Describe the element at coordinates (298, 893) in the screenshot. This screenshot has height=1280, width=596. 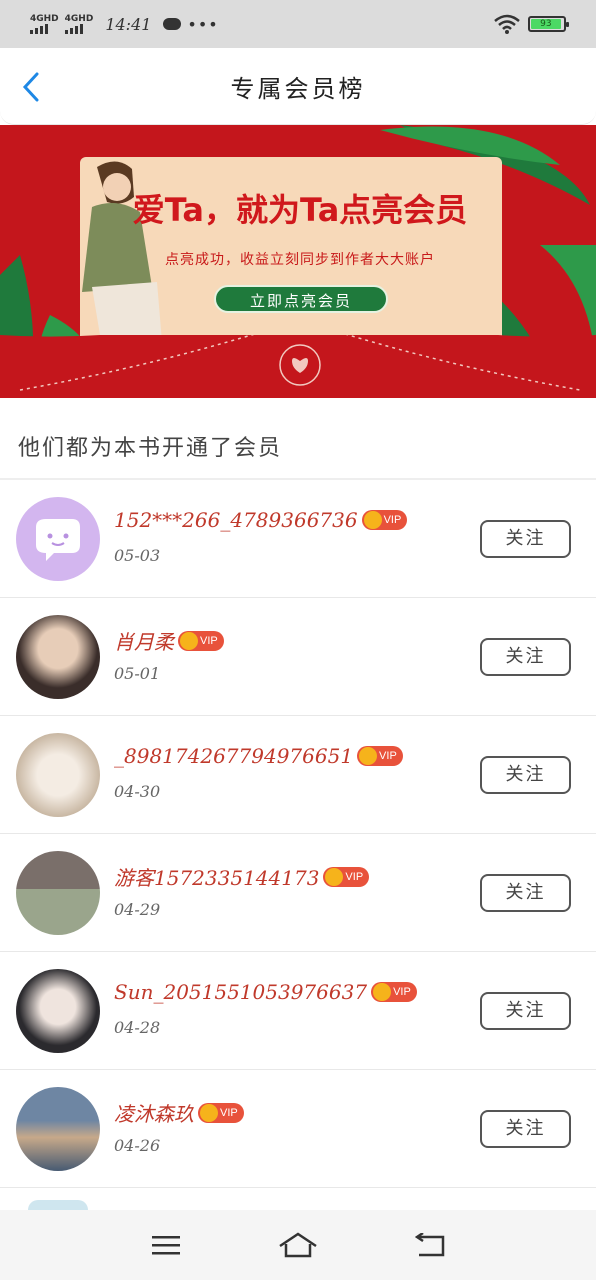
I see `member-row: 游客1572335144173 VIP 04-29 关注` at that location.